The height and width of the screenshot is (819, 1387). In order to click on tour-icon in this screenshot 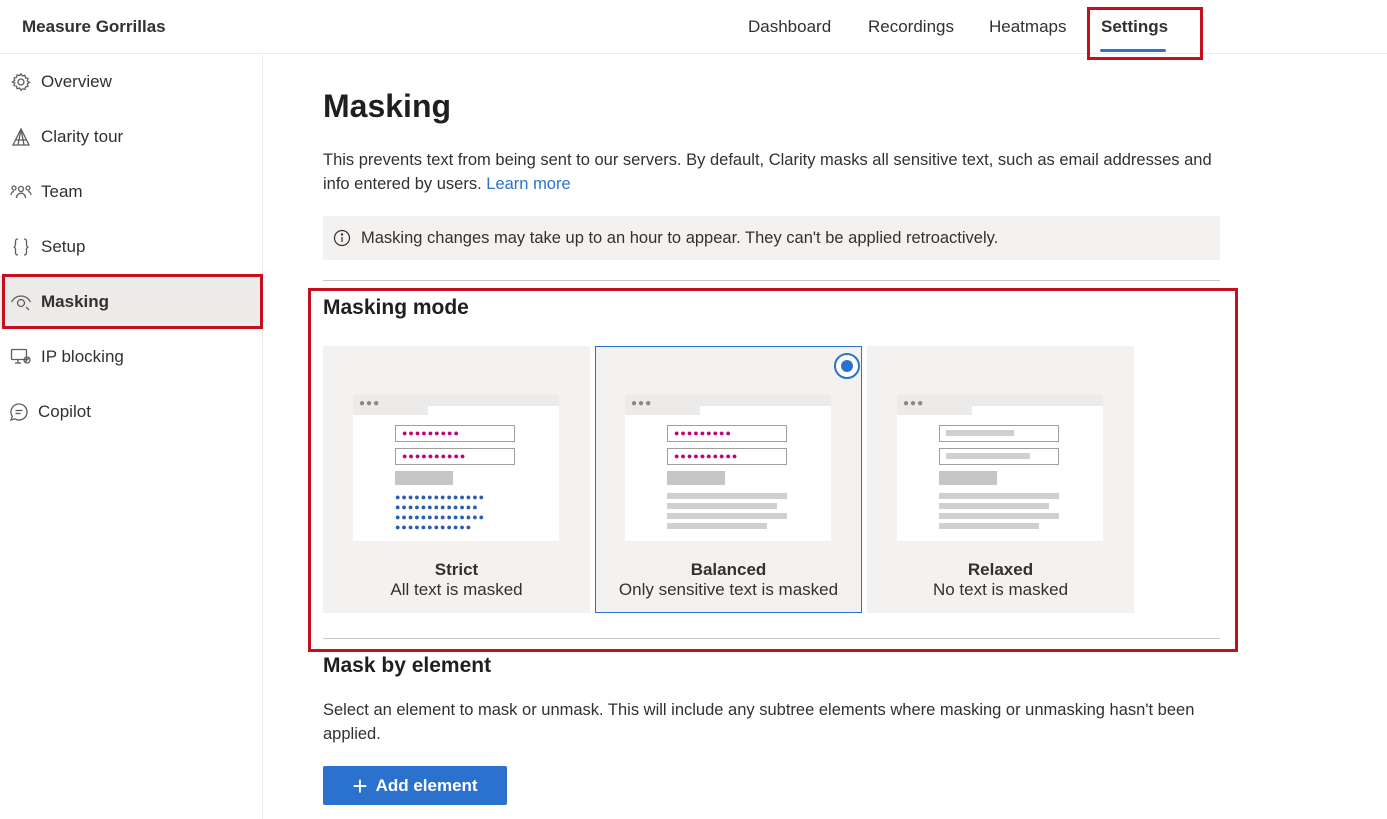, I will do `click(21, 137)`.